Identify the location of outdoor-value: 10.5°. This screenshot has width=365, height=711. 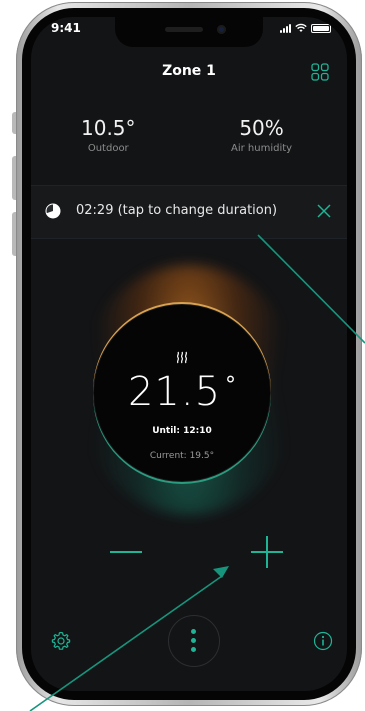
(108, 128).